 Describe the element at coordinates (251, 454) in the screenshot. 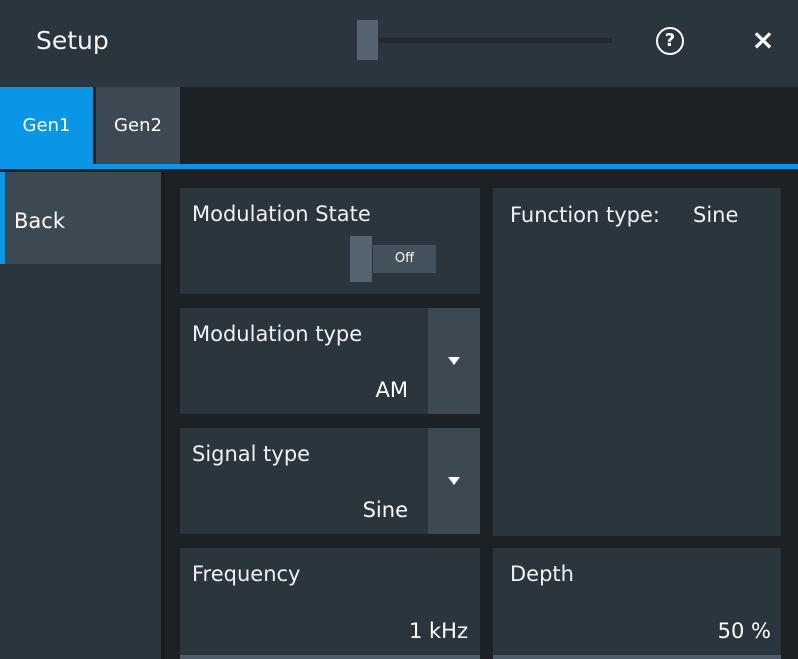

I see `signal-type-label: Signal type` at that location.